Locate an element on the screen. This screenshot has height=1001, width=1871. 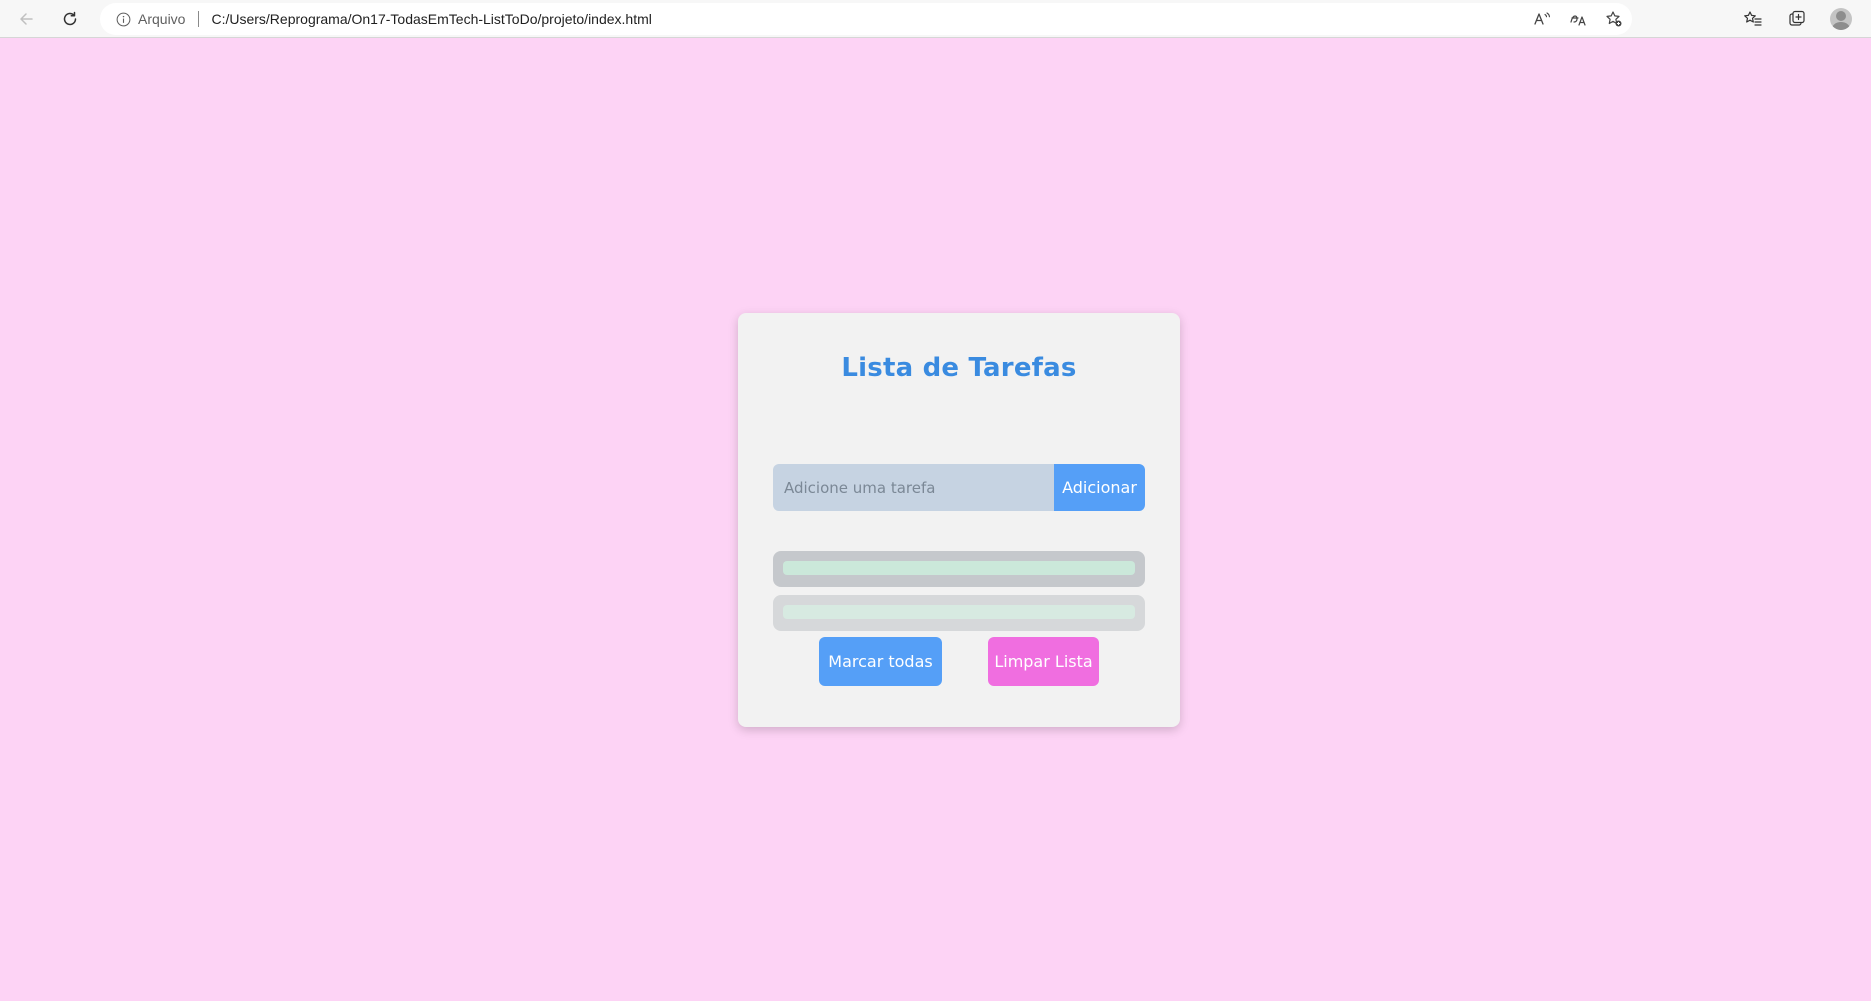
mark-all-button: Marcar todas is located at coordinates (880, 661).